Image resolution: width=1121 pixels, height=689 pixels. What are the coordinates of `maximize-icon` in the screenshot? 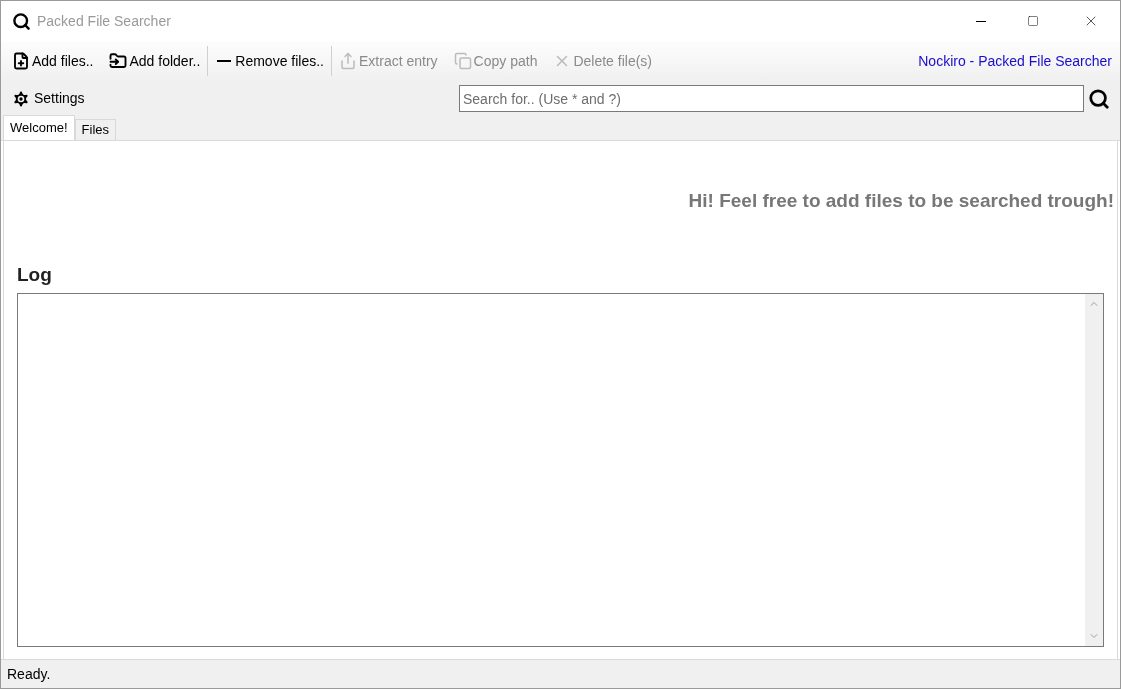 It's located at (1033, 21).